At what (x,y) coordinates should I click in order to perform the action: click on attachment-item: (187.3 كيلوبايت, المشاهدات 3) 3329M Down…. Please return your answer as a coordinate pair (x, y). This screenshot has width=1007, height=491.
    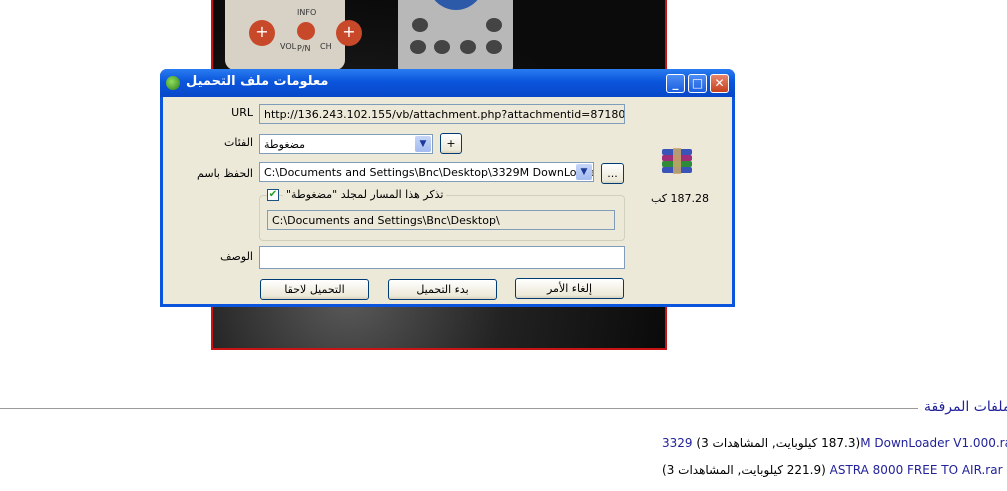
    Looking at the image, I should click on (834, 443).